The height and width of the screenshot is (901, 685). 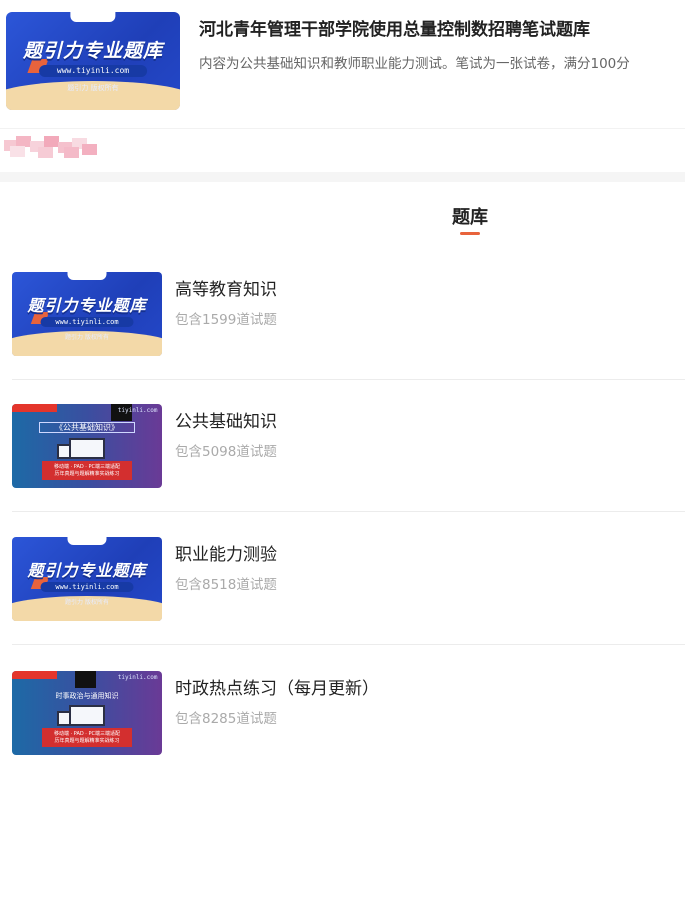 I want to click on item-question-count: 包含8285道试题, so click(x=226, y=719).